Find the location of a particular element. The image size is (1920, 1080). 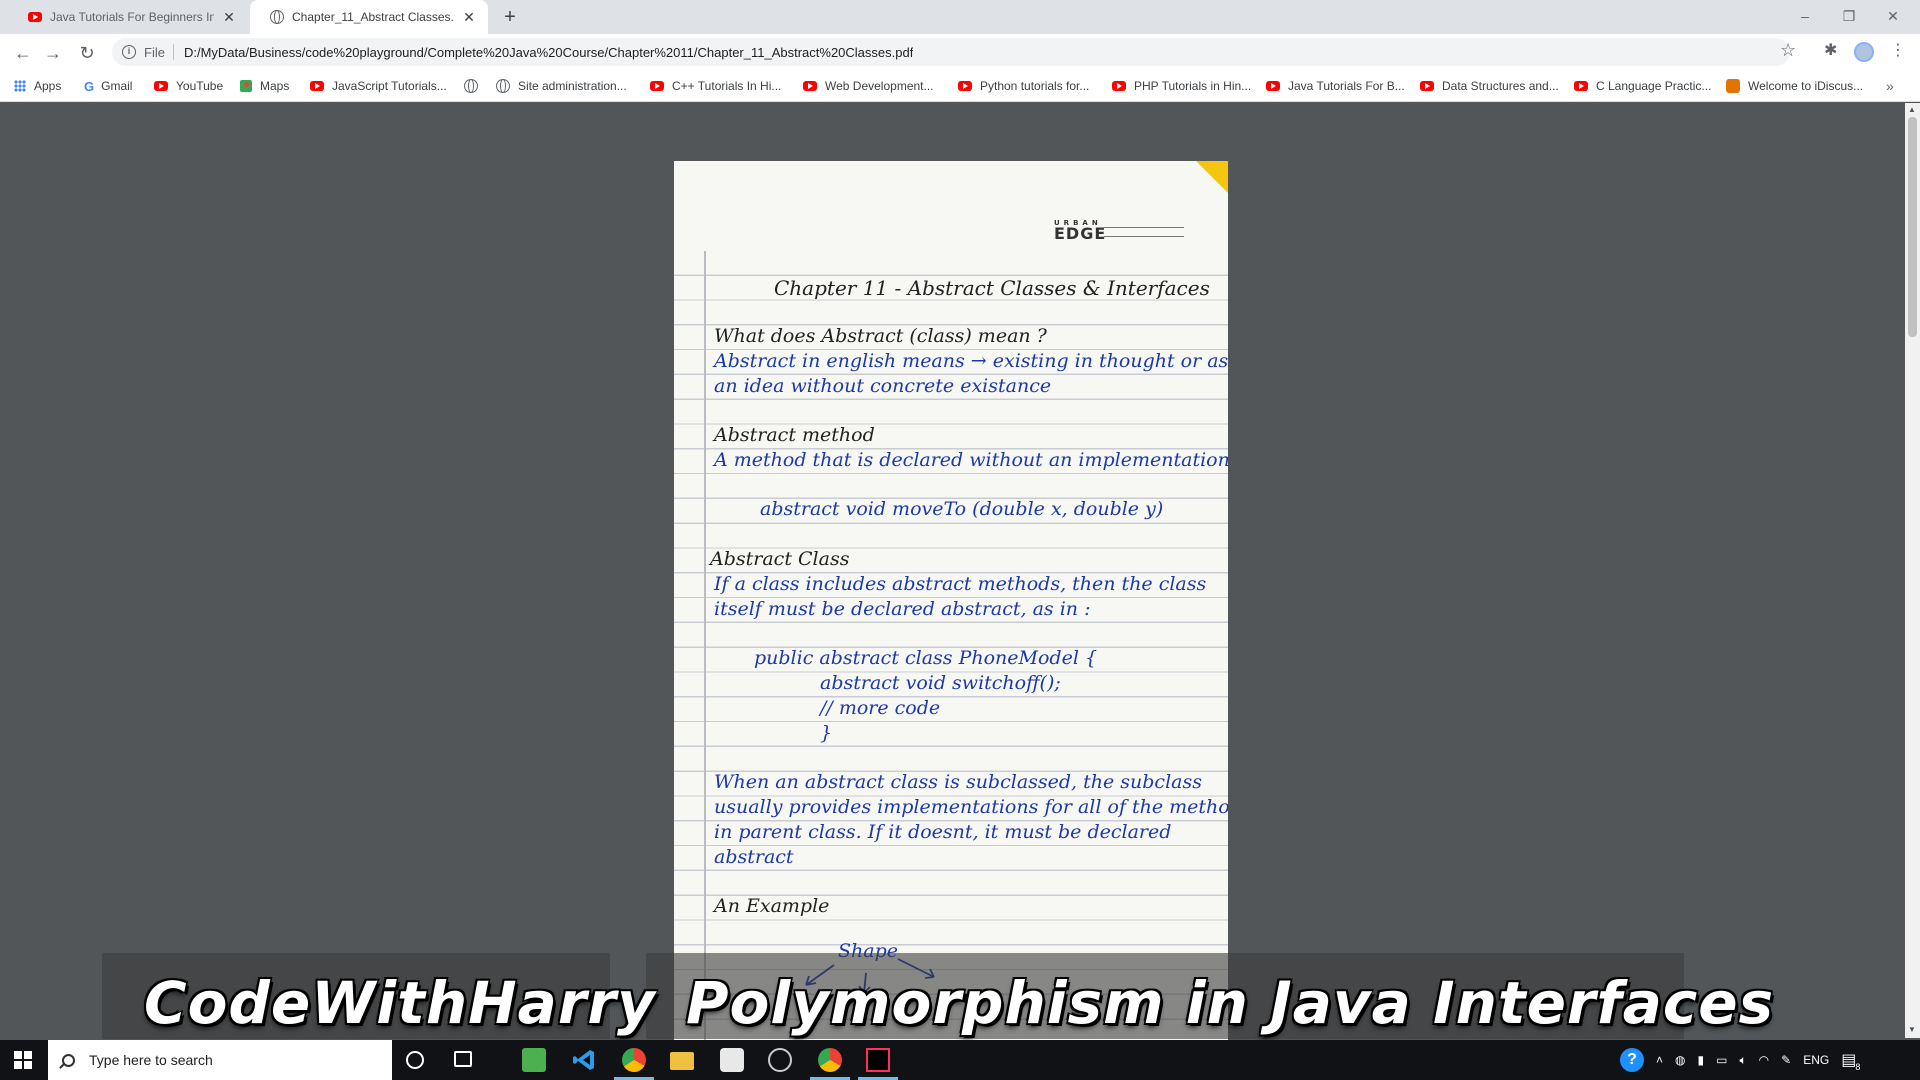

bookmark-label: Apps is located at coordinates (48, 86).